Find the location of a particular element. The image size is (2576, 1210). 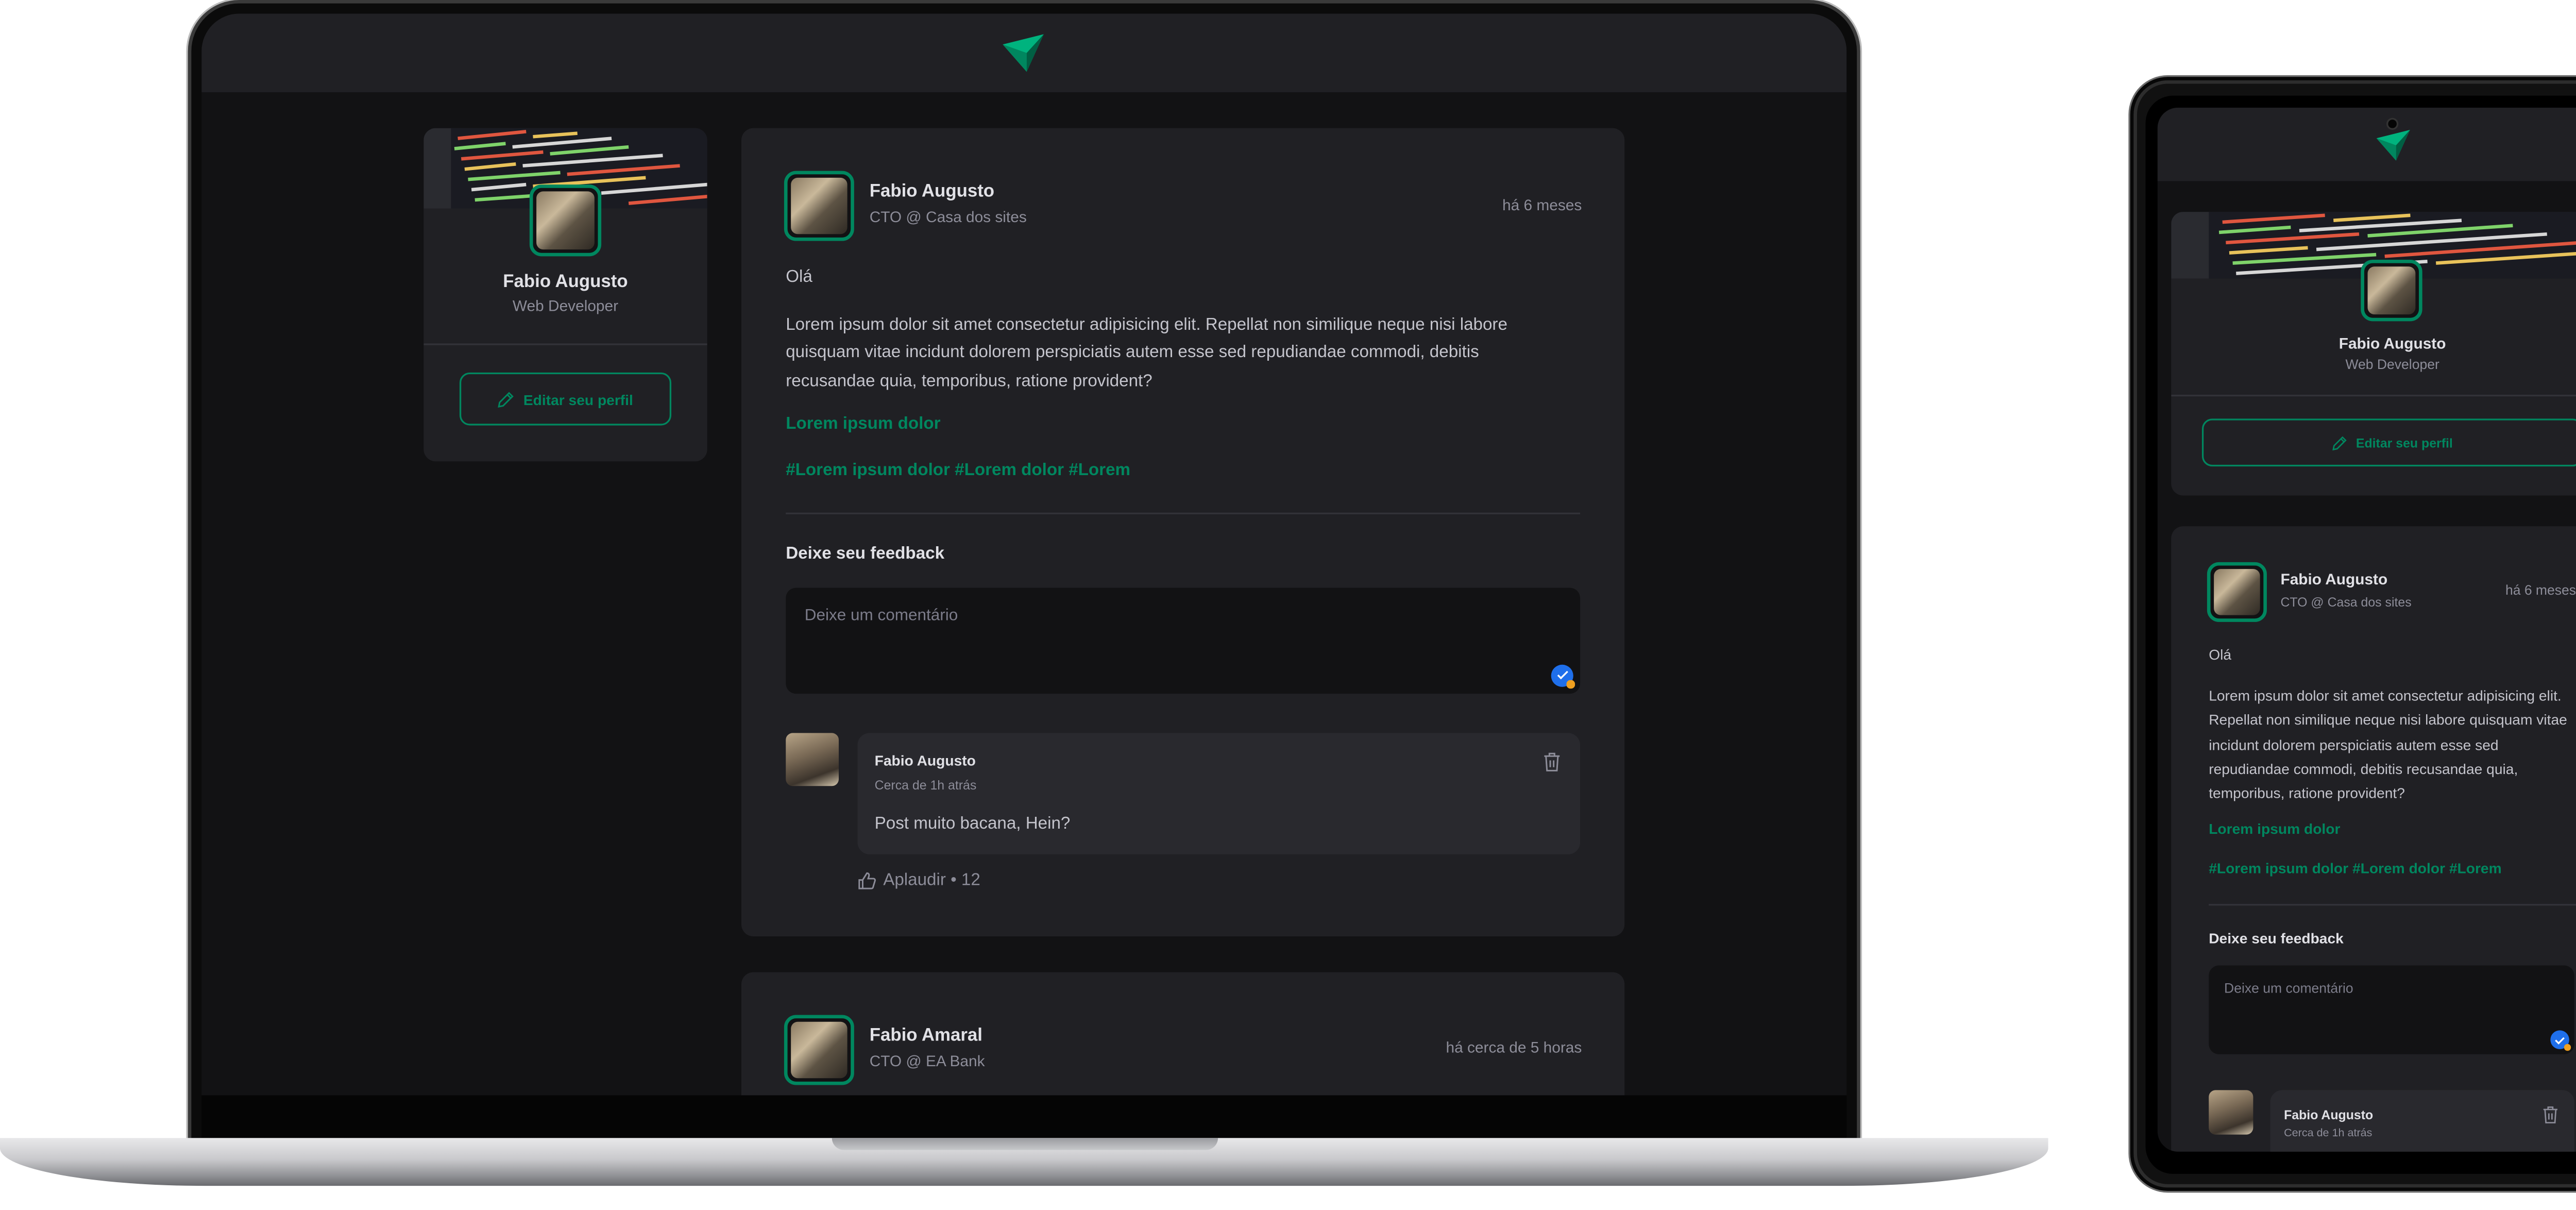

pencil-icon is located at coordinates (506, 399).